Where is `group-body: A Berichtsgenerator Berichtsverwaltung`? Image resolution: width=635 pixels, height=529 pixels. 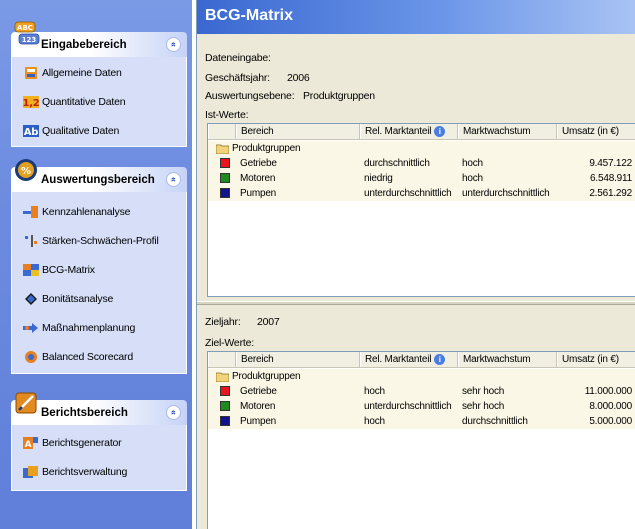 group-body: A Berichtsgenerator Berichtsverwaltung is located at coordinates (99, 458).